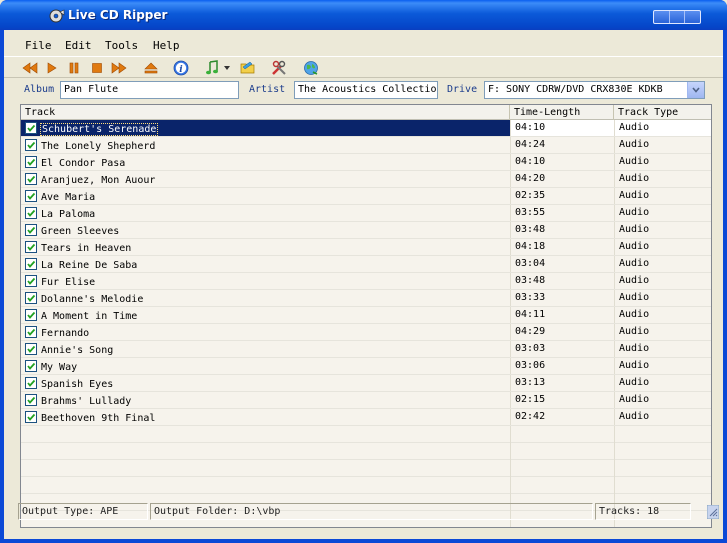 This screenshot has width=727, height=543. Describe the element at coordinates (366, 417) in the screenshot. I see `track-row: Beethoven 9th Final 02:42 Audio` at that location.